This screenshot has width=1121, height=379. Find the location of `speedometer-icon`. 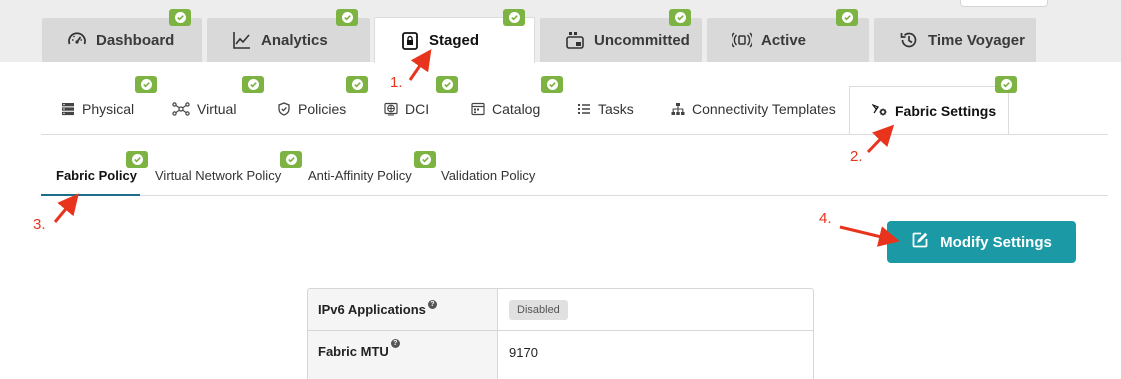

speedometer-icon is located at coordinates (77, 40).